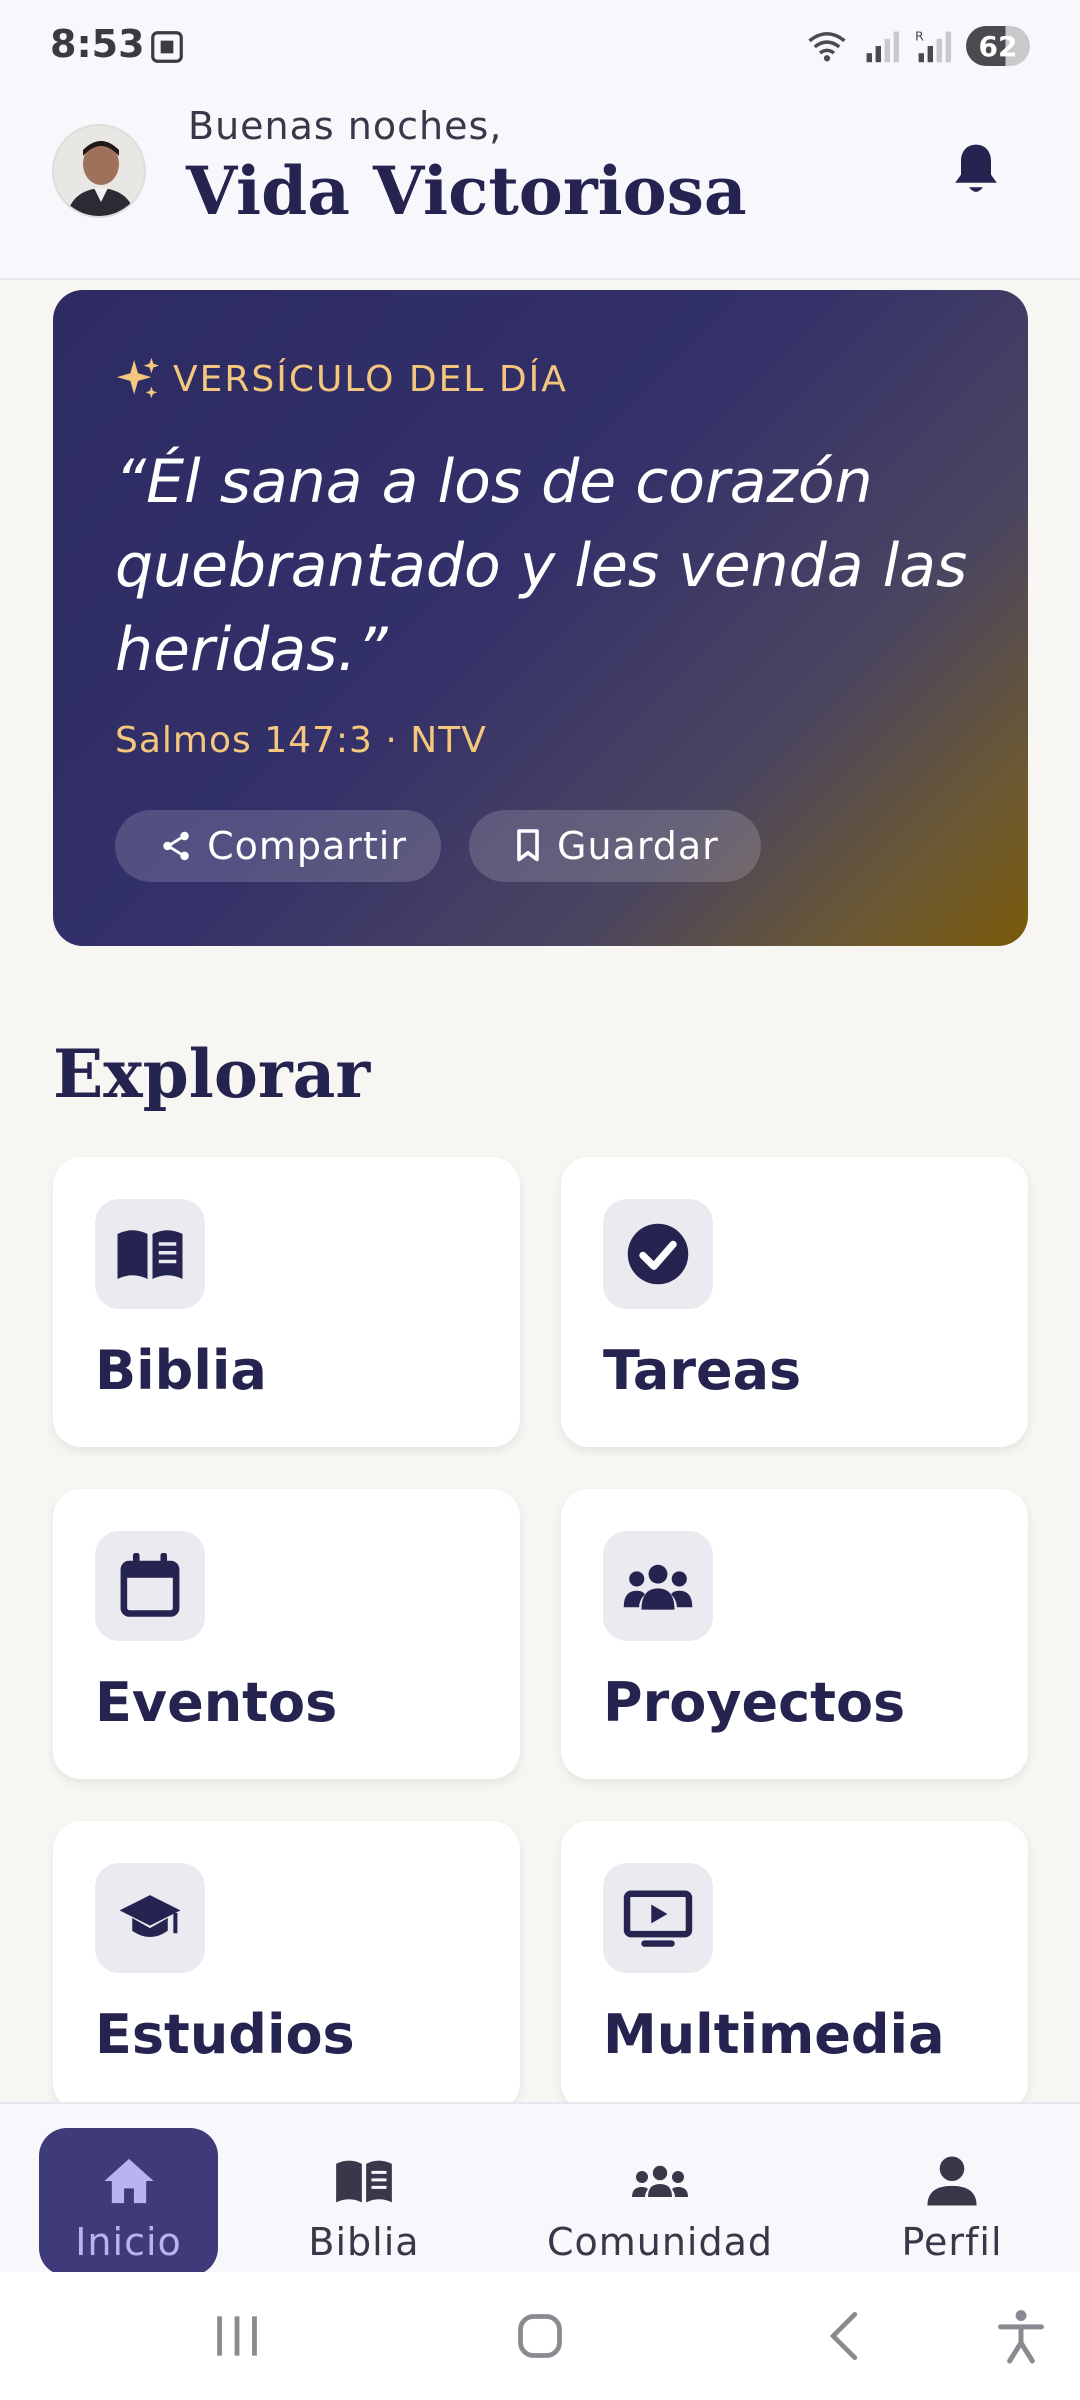 The width and height of the screenshot is (1080, 2400). Describe the element at coordinates (181, 1370) in the screenshot. I see `tile-label: Biblia` at that location.